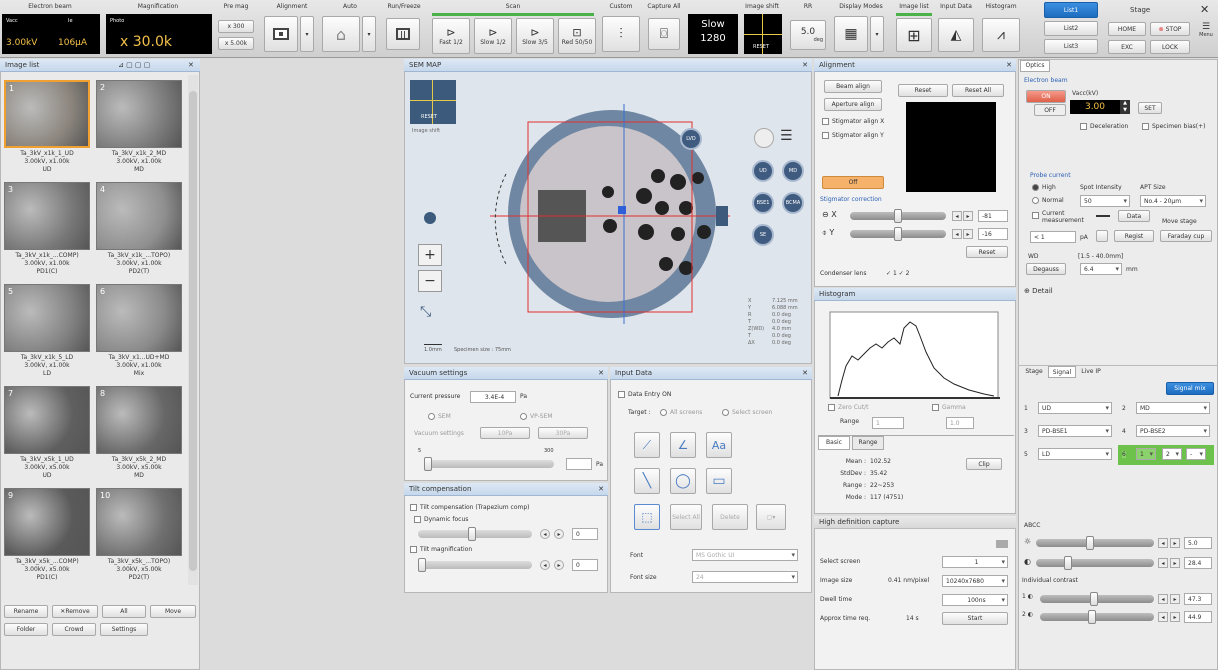 The width and height of the screenshot is (1218, 670). What do you see at coordinates (430, 218) in the screenshot?
I see `zoom-pin-icon` at bounding box center [430, 218].